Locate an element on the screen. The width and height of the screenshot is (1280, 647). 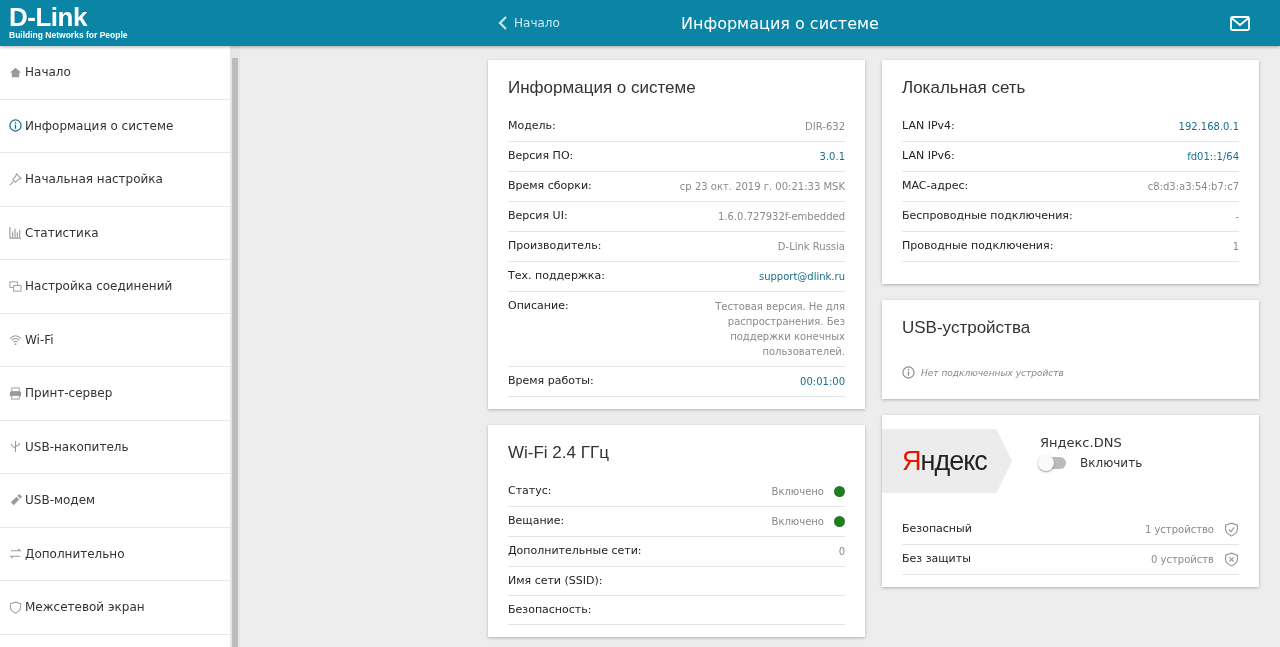
card-title: USB-устройства is located at coordinates (967, 328).